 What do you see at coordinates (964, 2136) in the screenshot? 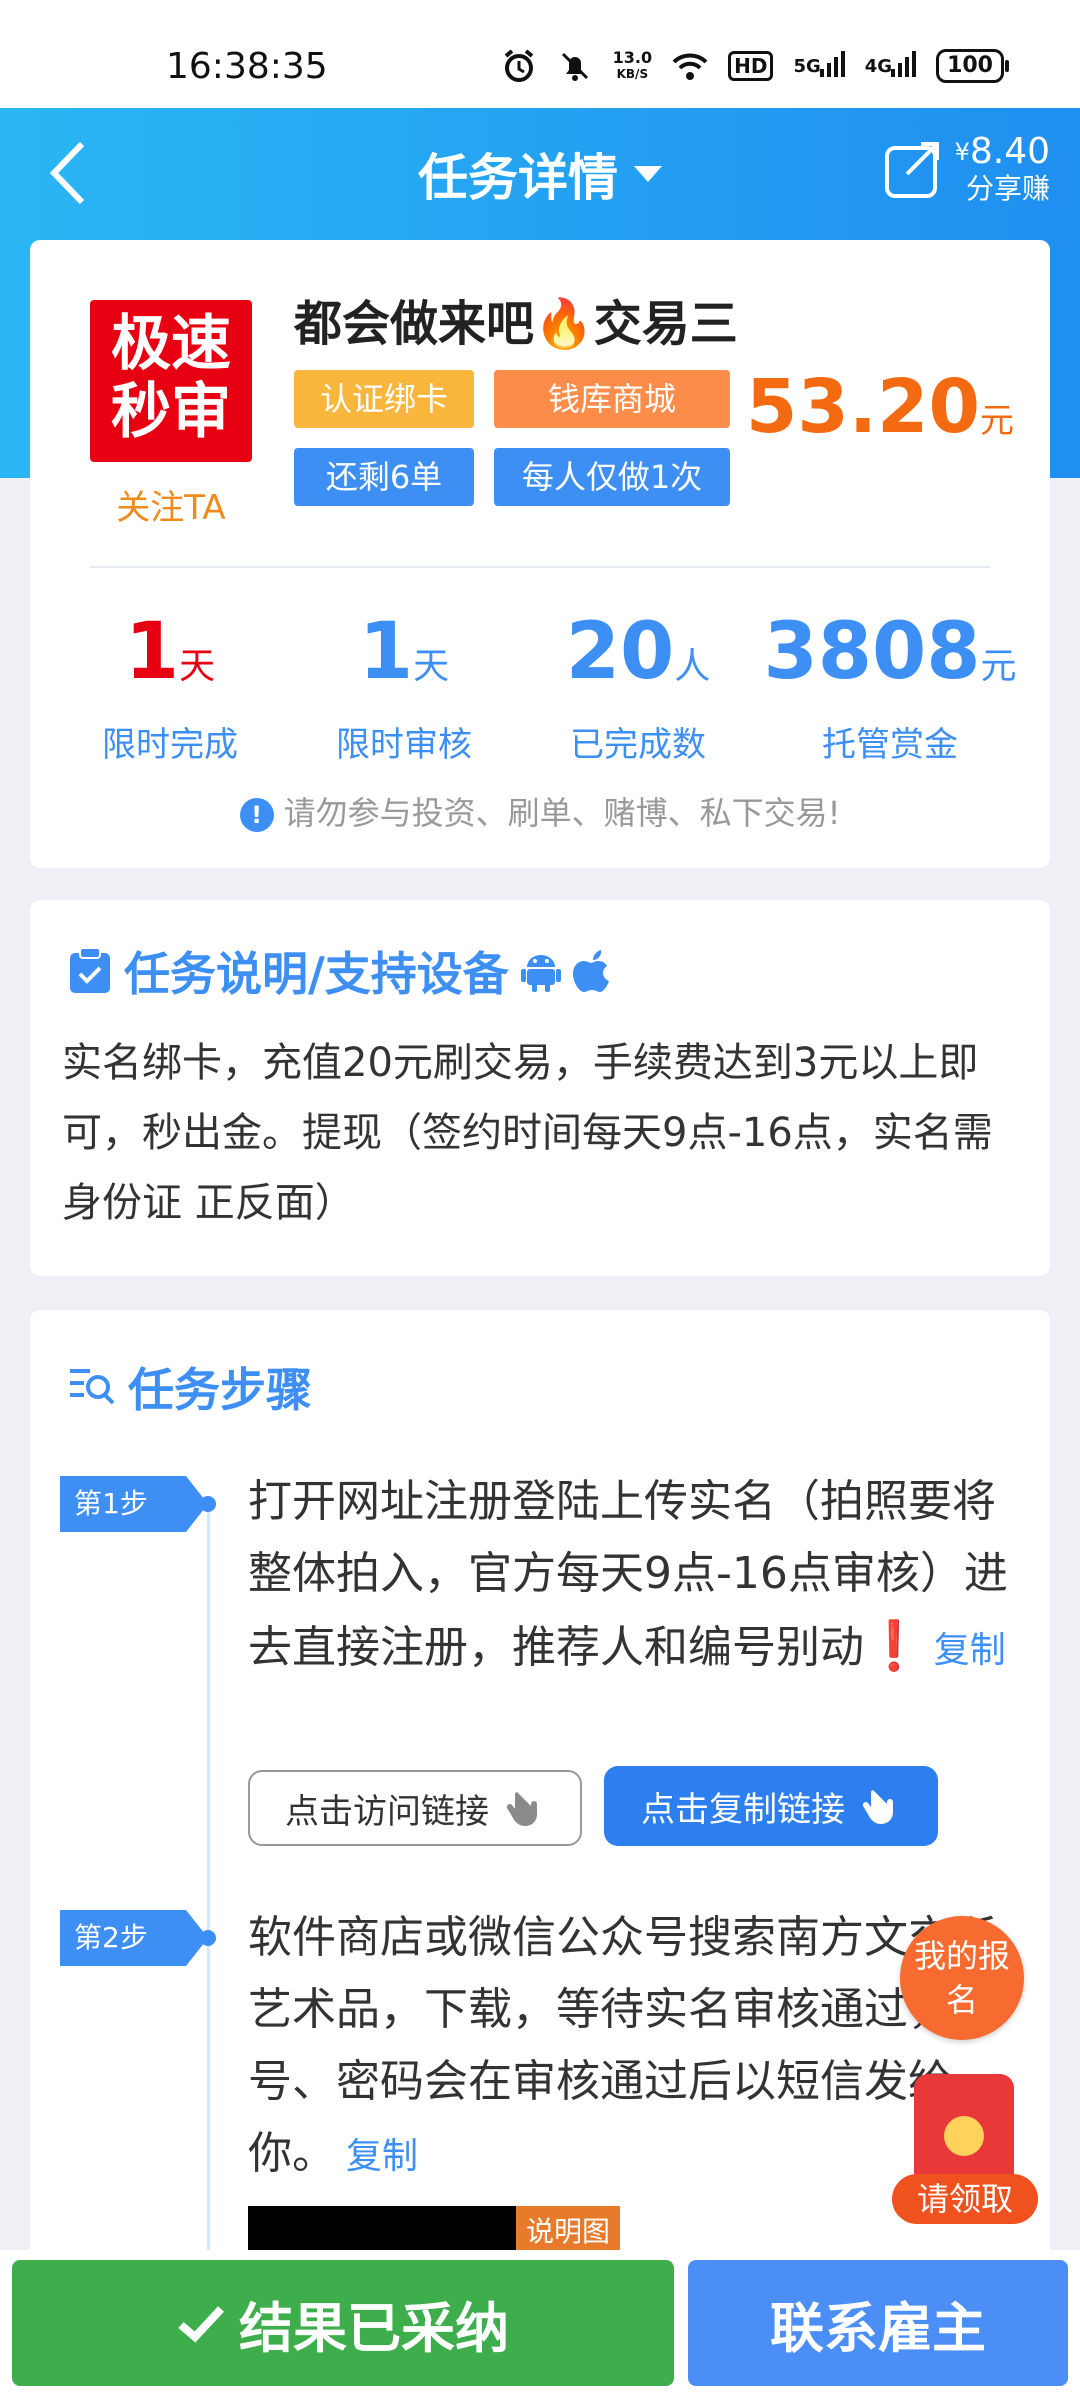
I see `coin-icon` at bounding box center [964, 2136].